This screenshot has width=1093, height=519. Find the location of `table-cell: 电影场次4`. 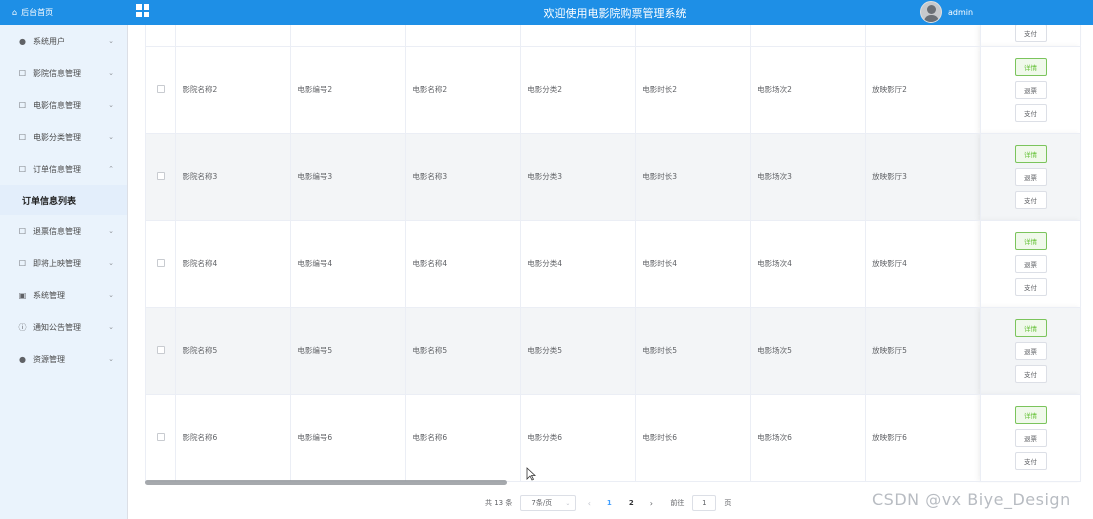

table-cell: 电影场次4 is located at coordinates (808, 264).